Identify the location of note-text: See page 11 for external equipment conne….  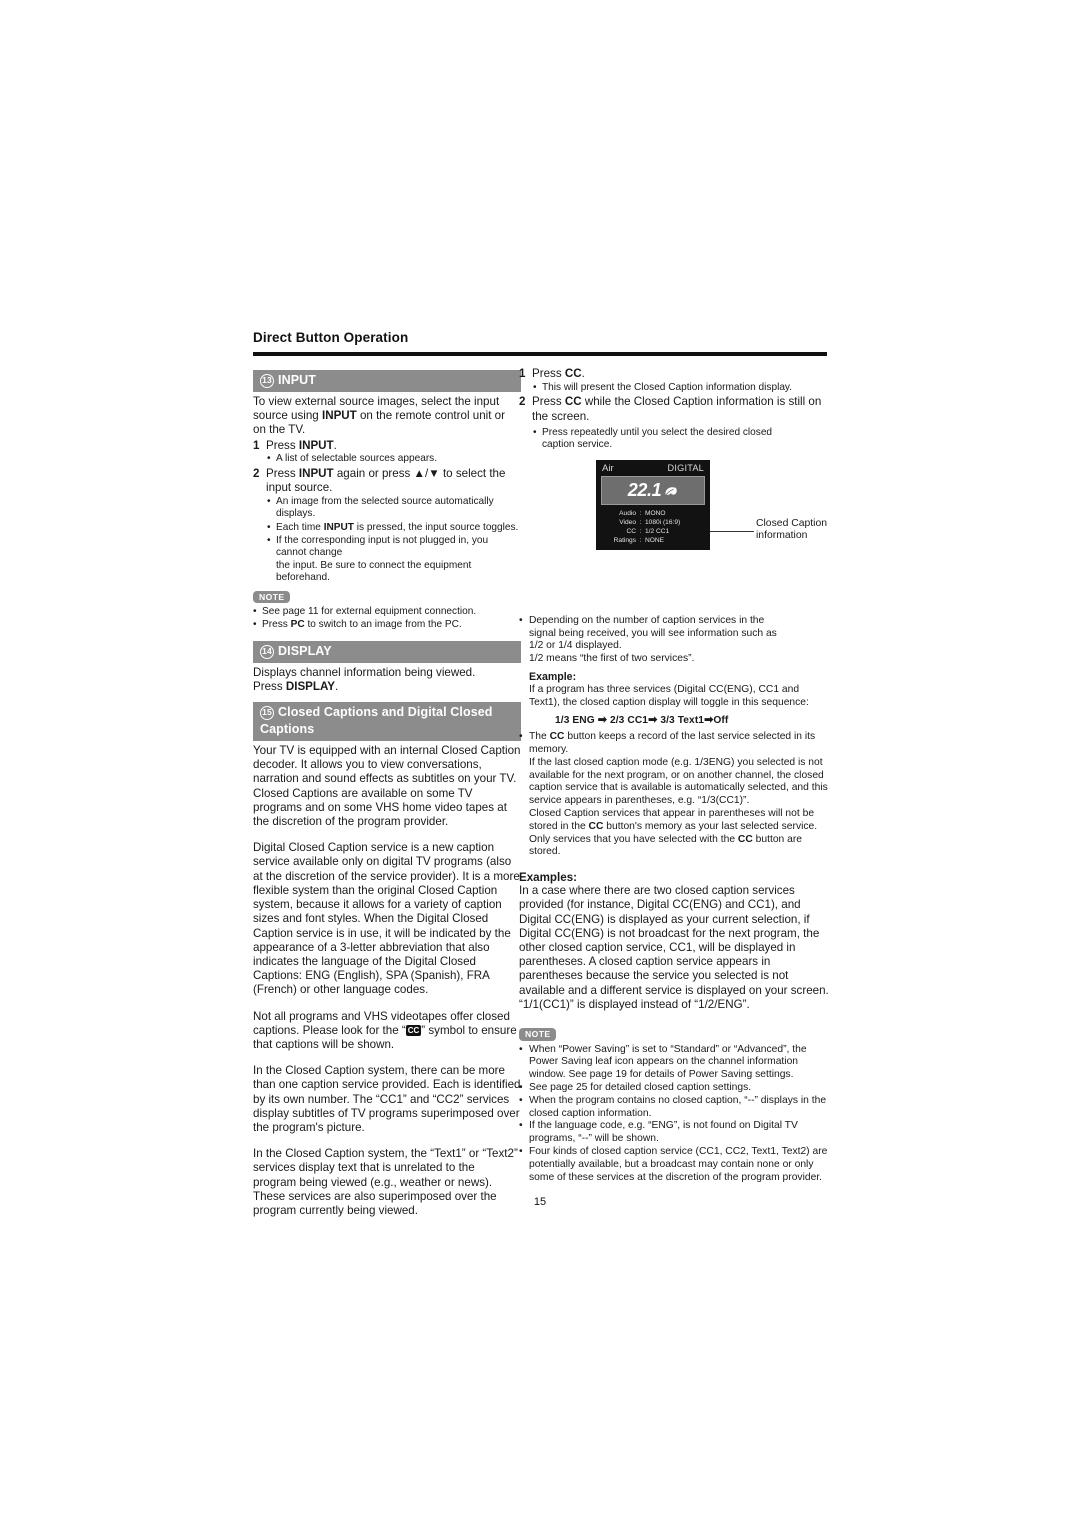
(369, 611).